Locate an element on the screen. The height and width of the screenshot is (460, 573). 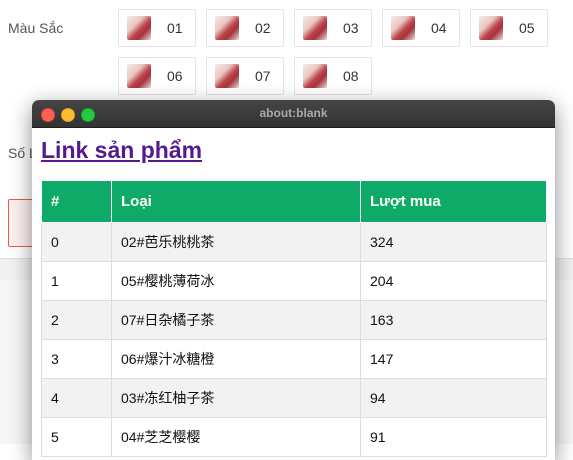
swatch-number: 04 is located at coordinates (439, 28).